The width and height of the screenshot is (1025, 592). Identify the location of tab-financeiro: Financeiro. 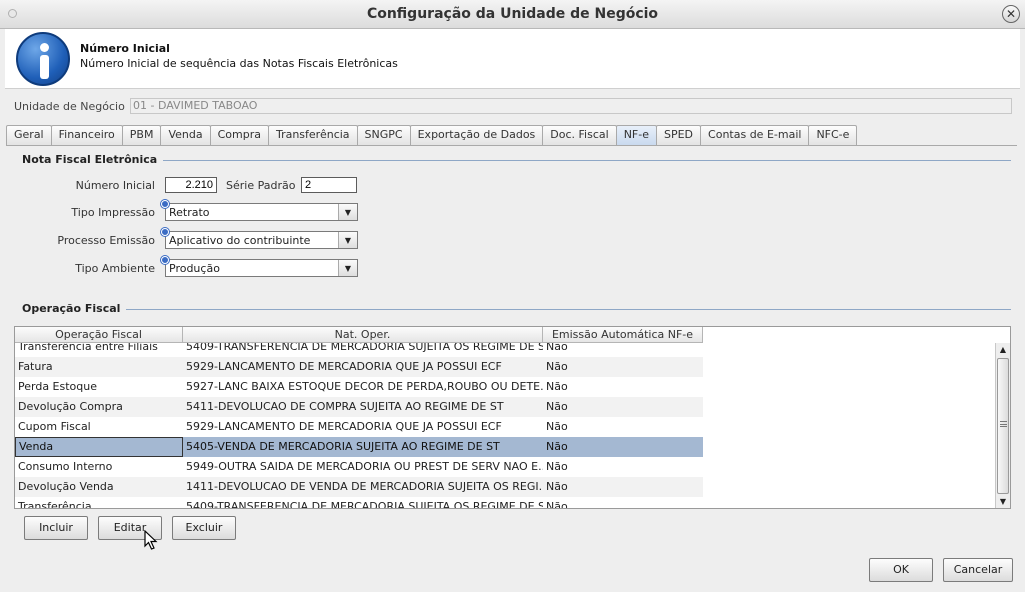
(86, 135).